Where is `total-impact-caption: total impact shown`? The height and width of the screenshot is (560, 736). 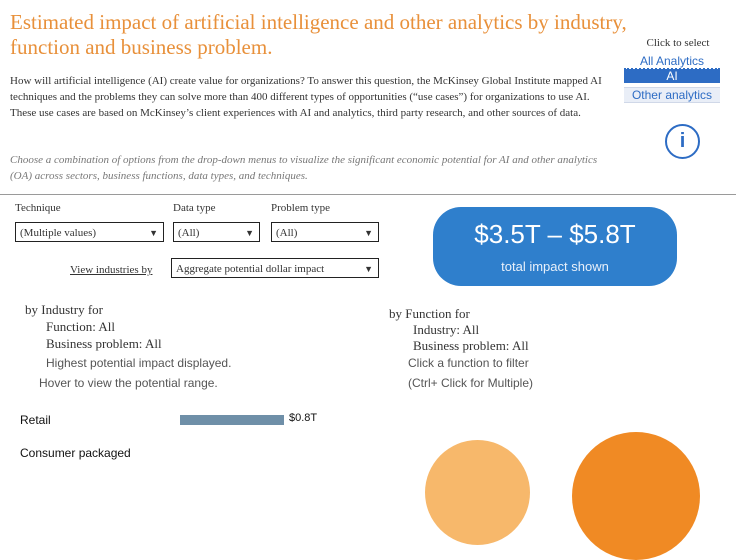 total-impact-caption: total impact shown is located at coordinates (555, 266).